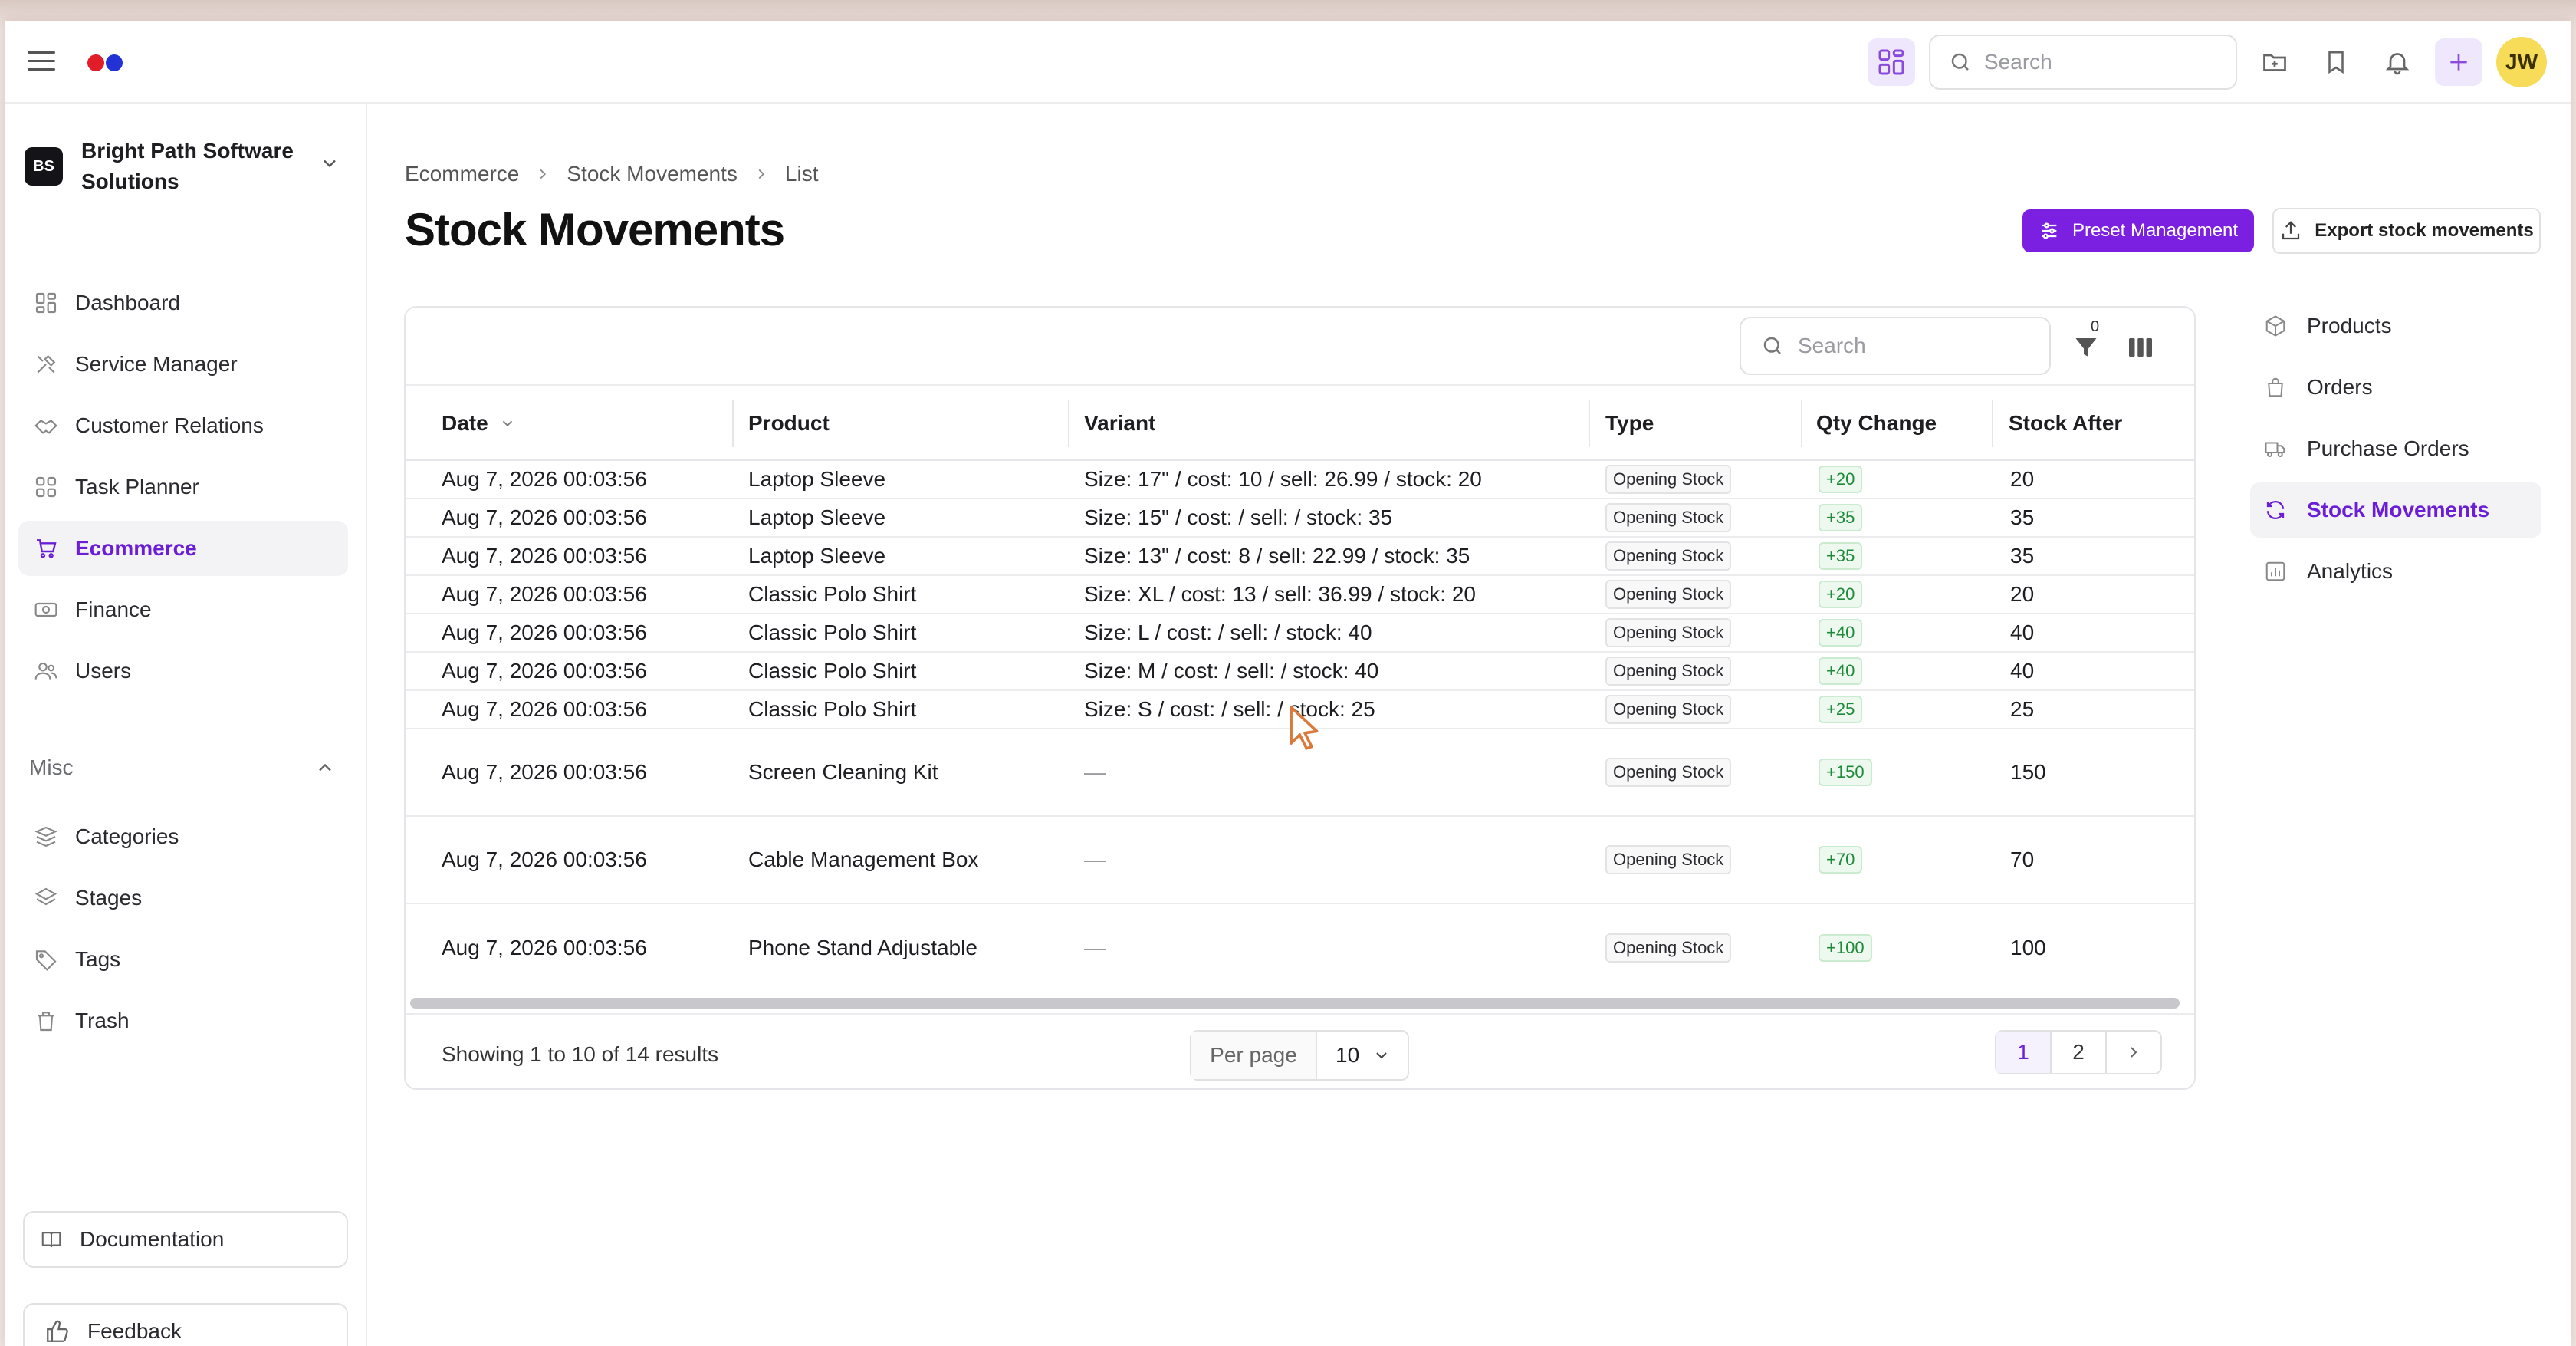 This screenshot has width=2576, height=1346. What do you see at coordinates (789, 423) in the screenshot?
I see `column-header-product: Product` at bounding box center [789, 423].